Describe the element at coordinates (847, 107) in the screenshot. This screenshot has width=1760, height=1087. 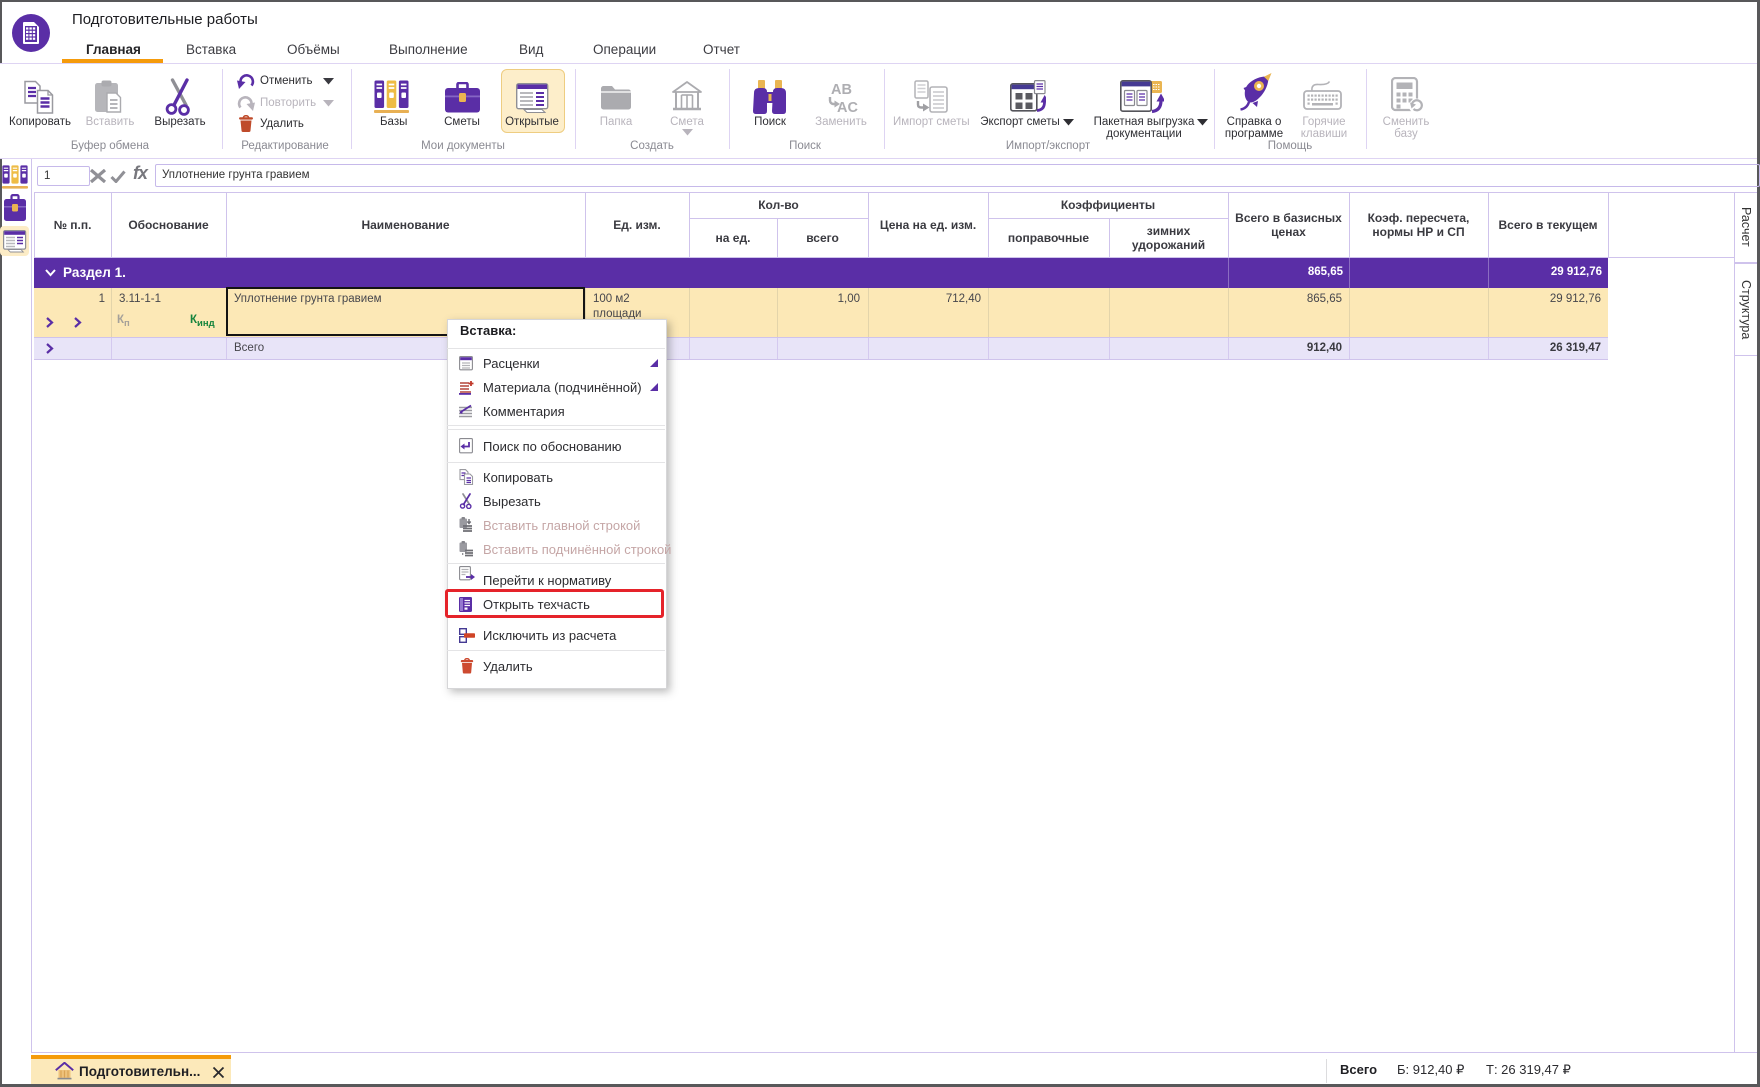
I see `svg-text: AC` at that location.